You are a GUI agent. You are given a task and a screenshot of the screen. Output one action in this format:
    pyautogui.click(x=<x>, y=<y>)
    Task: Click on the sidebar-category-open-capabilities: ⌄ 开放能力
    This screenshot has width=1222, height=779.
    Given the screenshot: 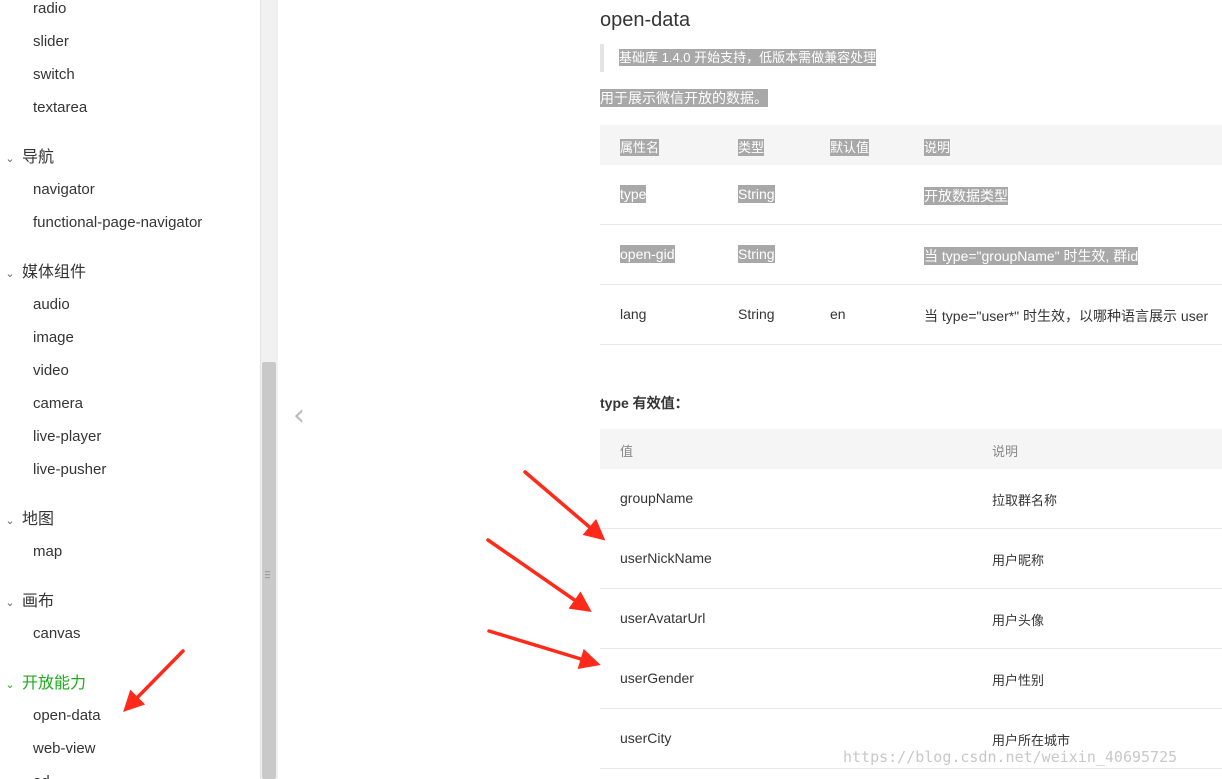 What is the action you would take?
    pyautogui.click(x=45, y=681)
    